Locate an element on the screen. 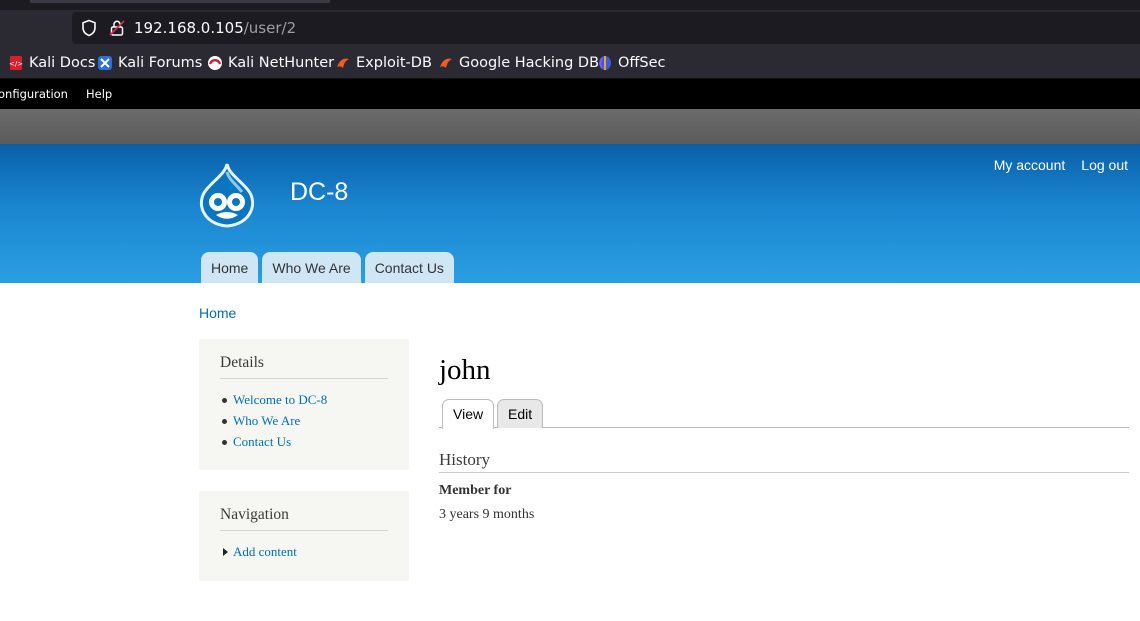  list-item: Welcome to DC-8 is located at coordinates (304, 399).